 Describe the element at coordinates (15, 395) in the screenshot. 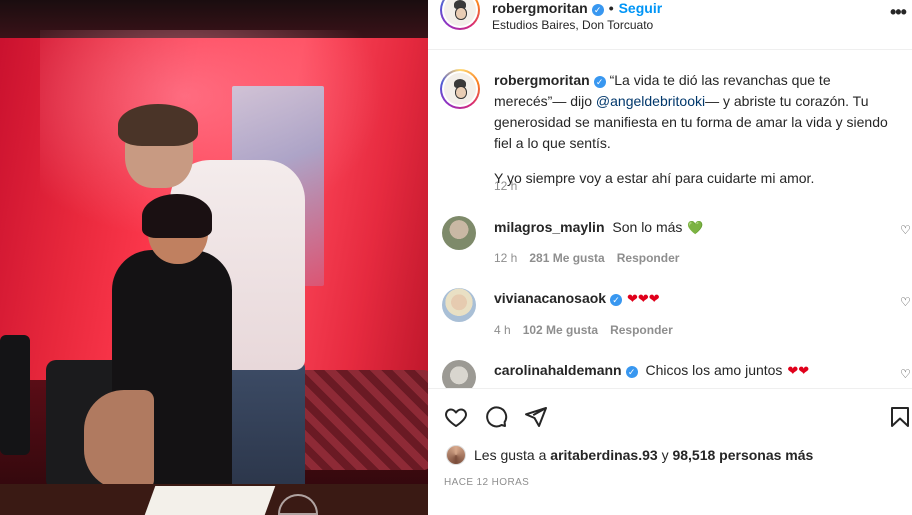

I see `photo-chair-left` at that location.